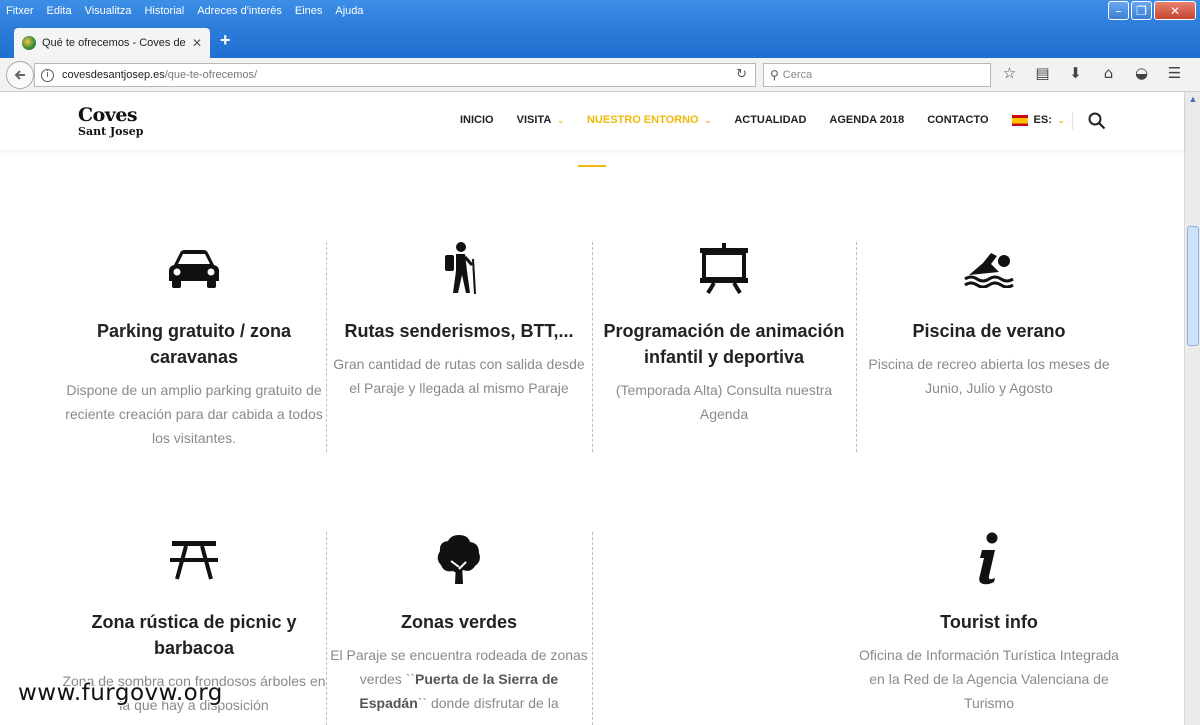  Describe the element at coordinates (197, 43) in the screenshot. I see `close-tab-icon: ✕` at that location.